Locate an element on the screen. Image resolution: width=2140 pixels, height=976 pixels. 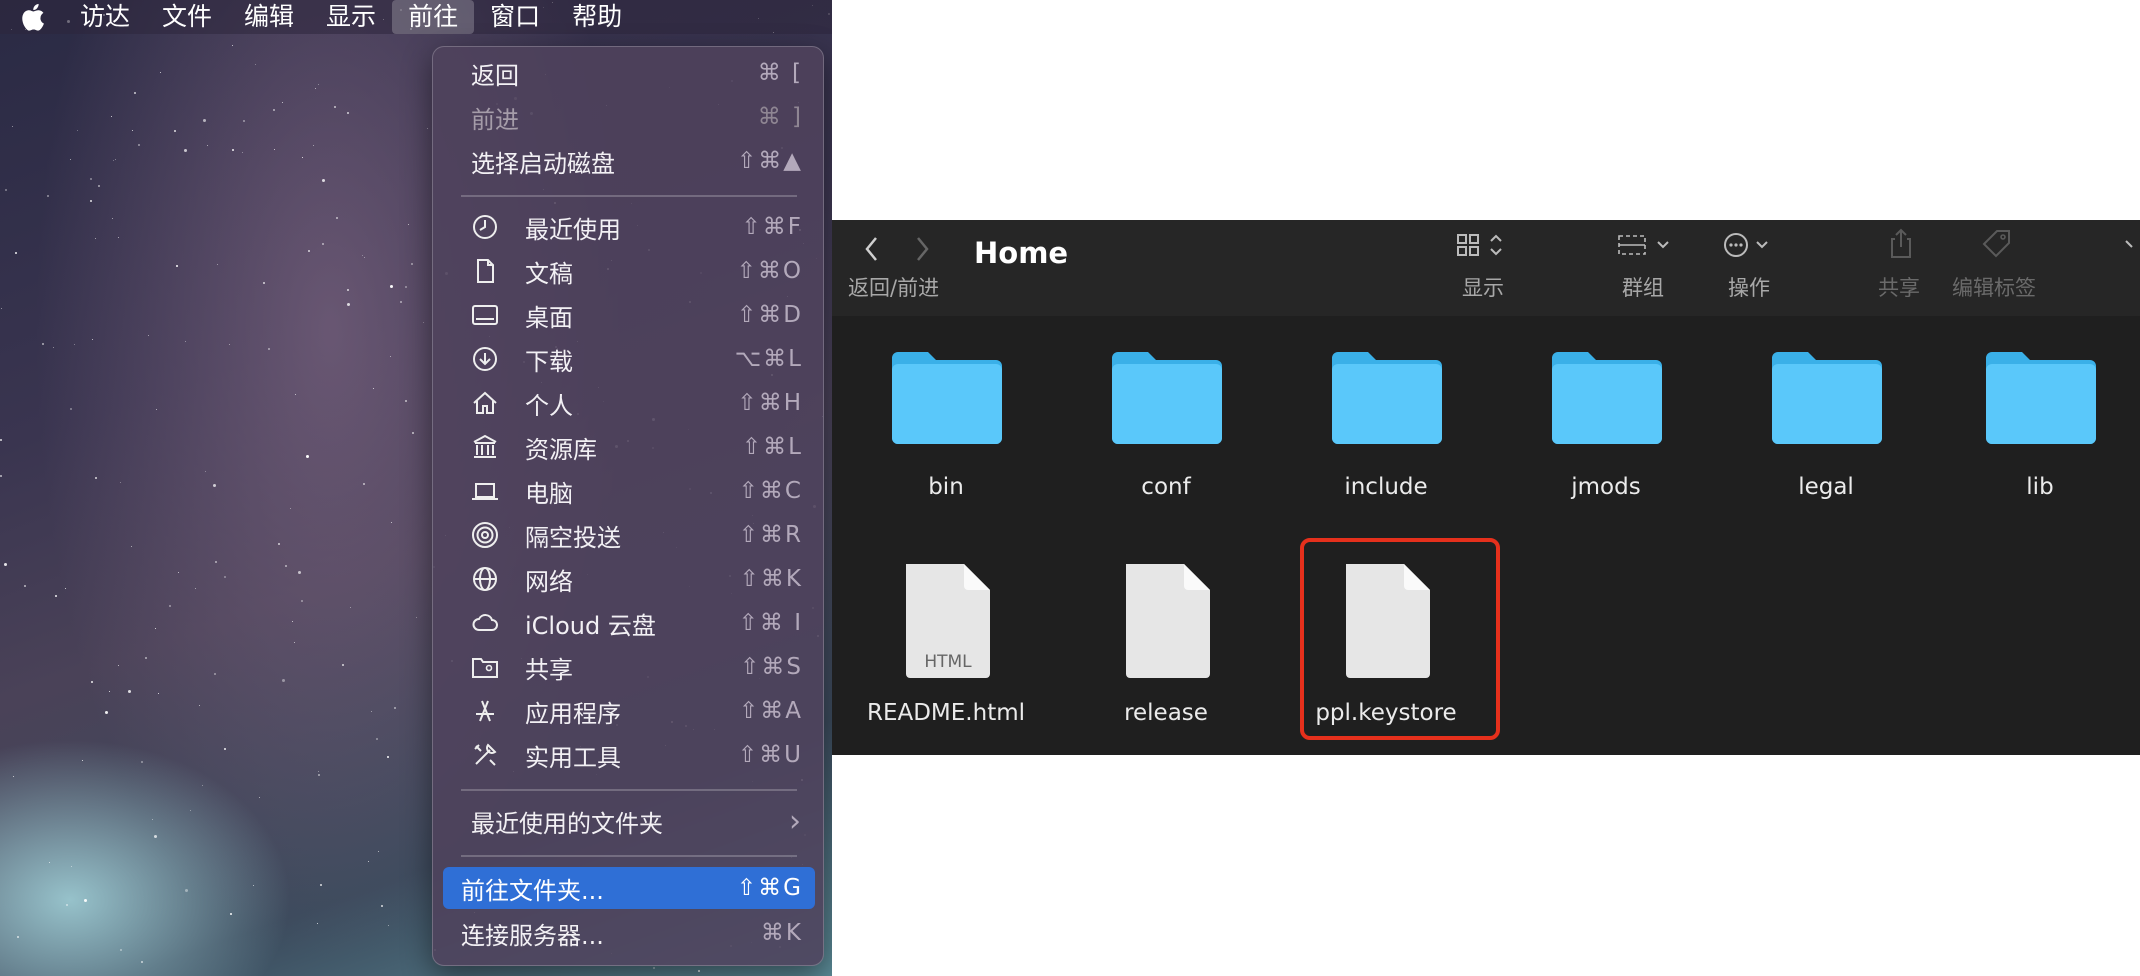
apple-logo-icon is located at coordinates (32, 17).